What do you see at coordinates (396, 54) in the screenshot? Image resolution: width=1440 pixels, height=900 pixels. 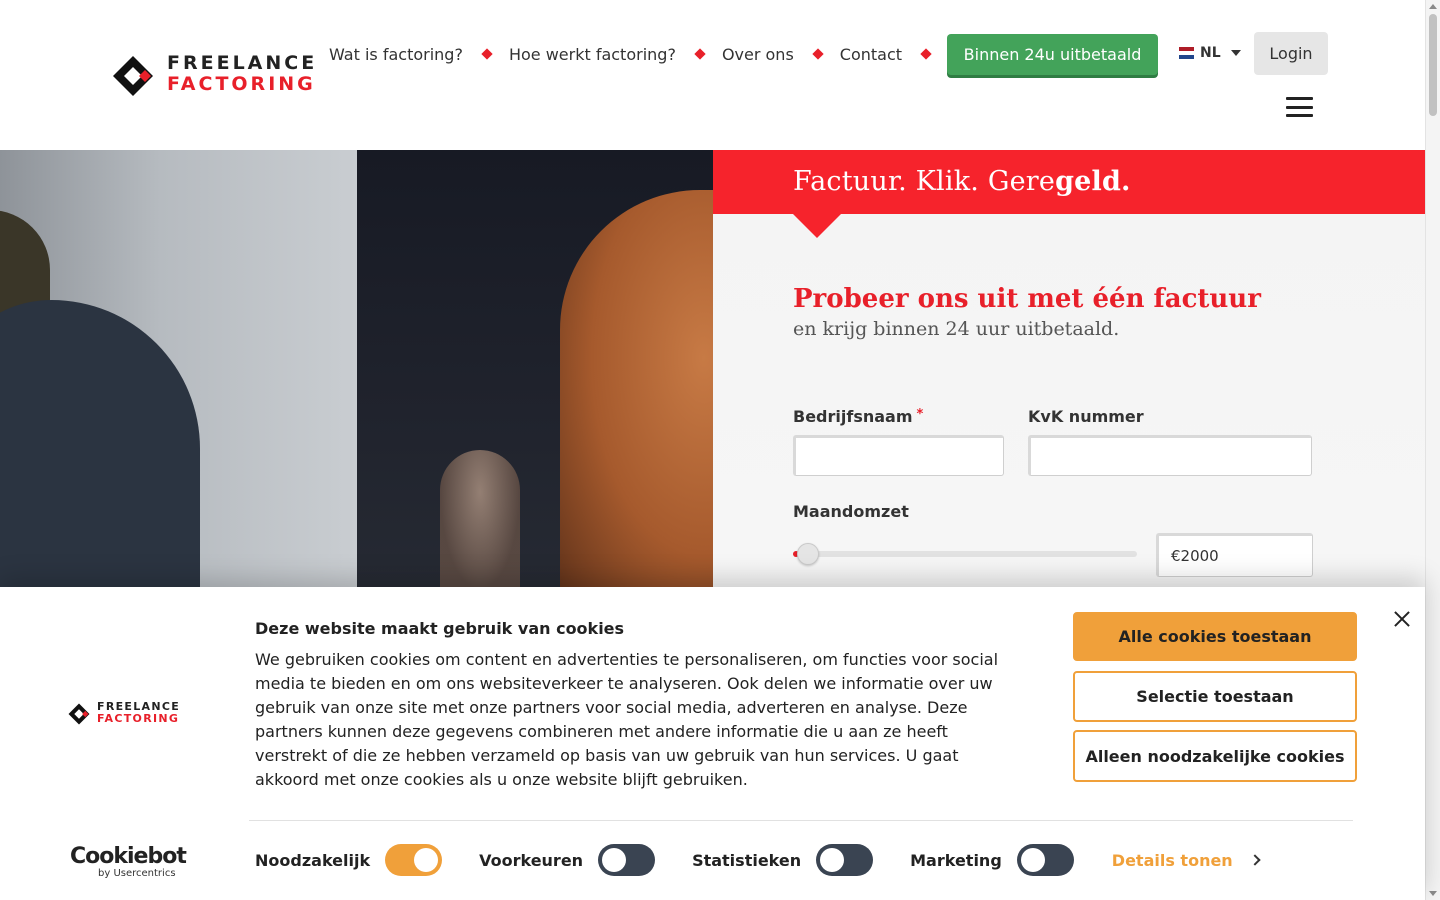 I see `nav-link-wat-is-factoring: Wat is factoring?` at bounding box center [396, 54].